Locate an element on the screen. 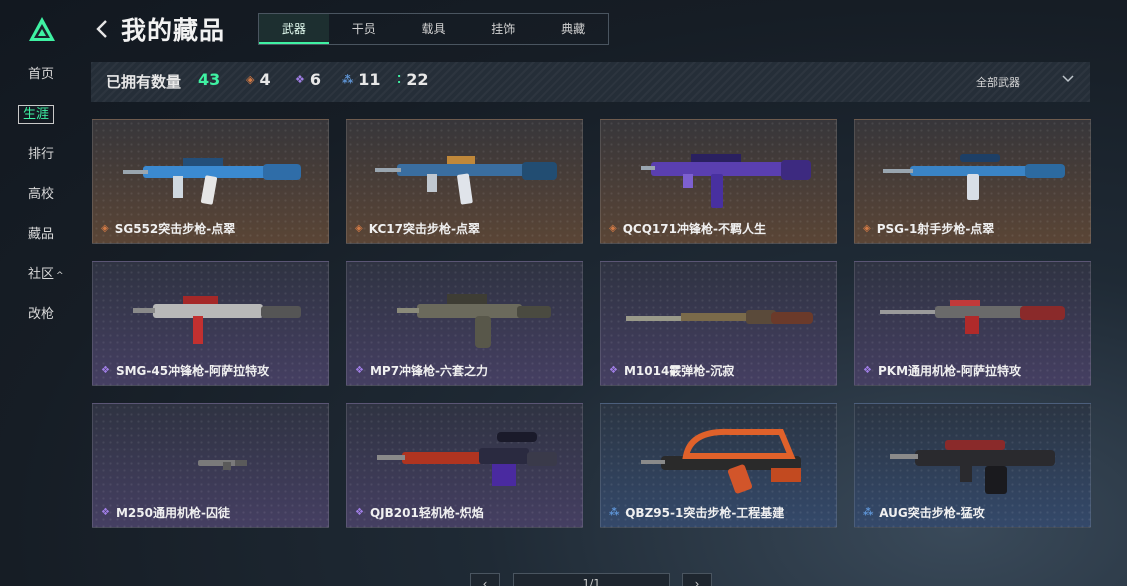 This screenshot has height=586, width=1127. weapon-card-title: ❖ PKM通用机枪-阿萨拉特攻 is located at coordinates (942, 370).